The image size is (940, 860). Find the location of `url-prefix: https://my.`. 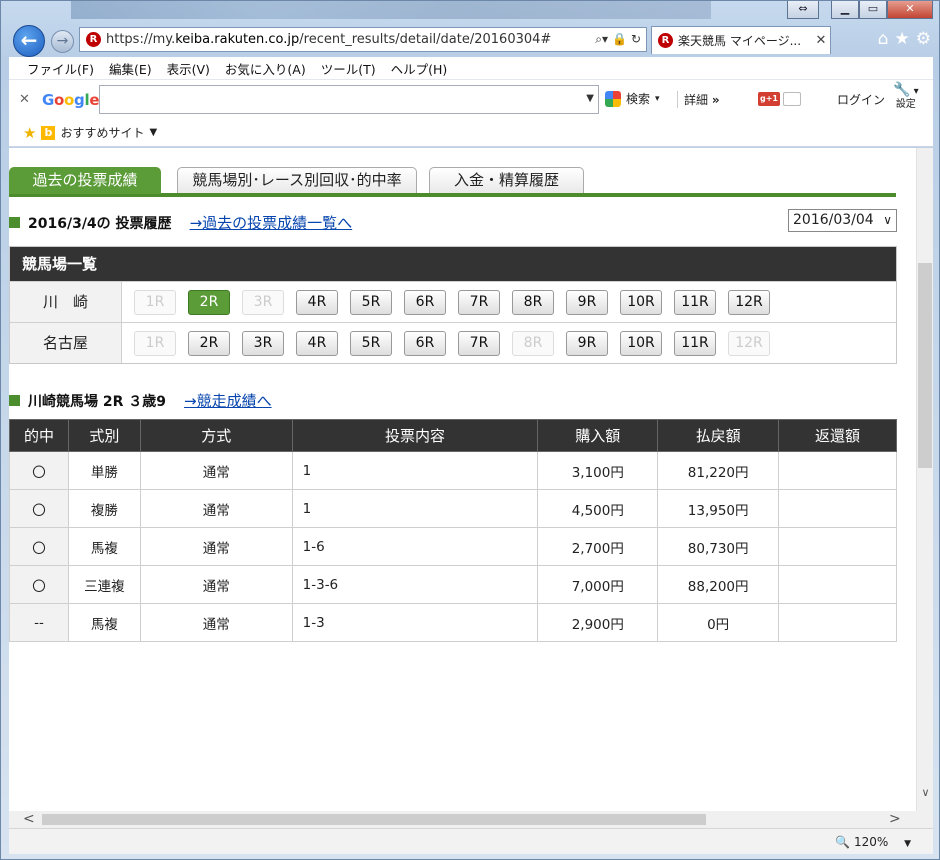

url-prefix: https://my. is located at coordinates (141, 39).